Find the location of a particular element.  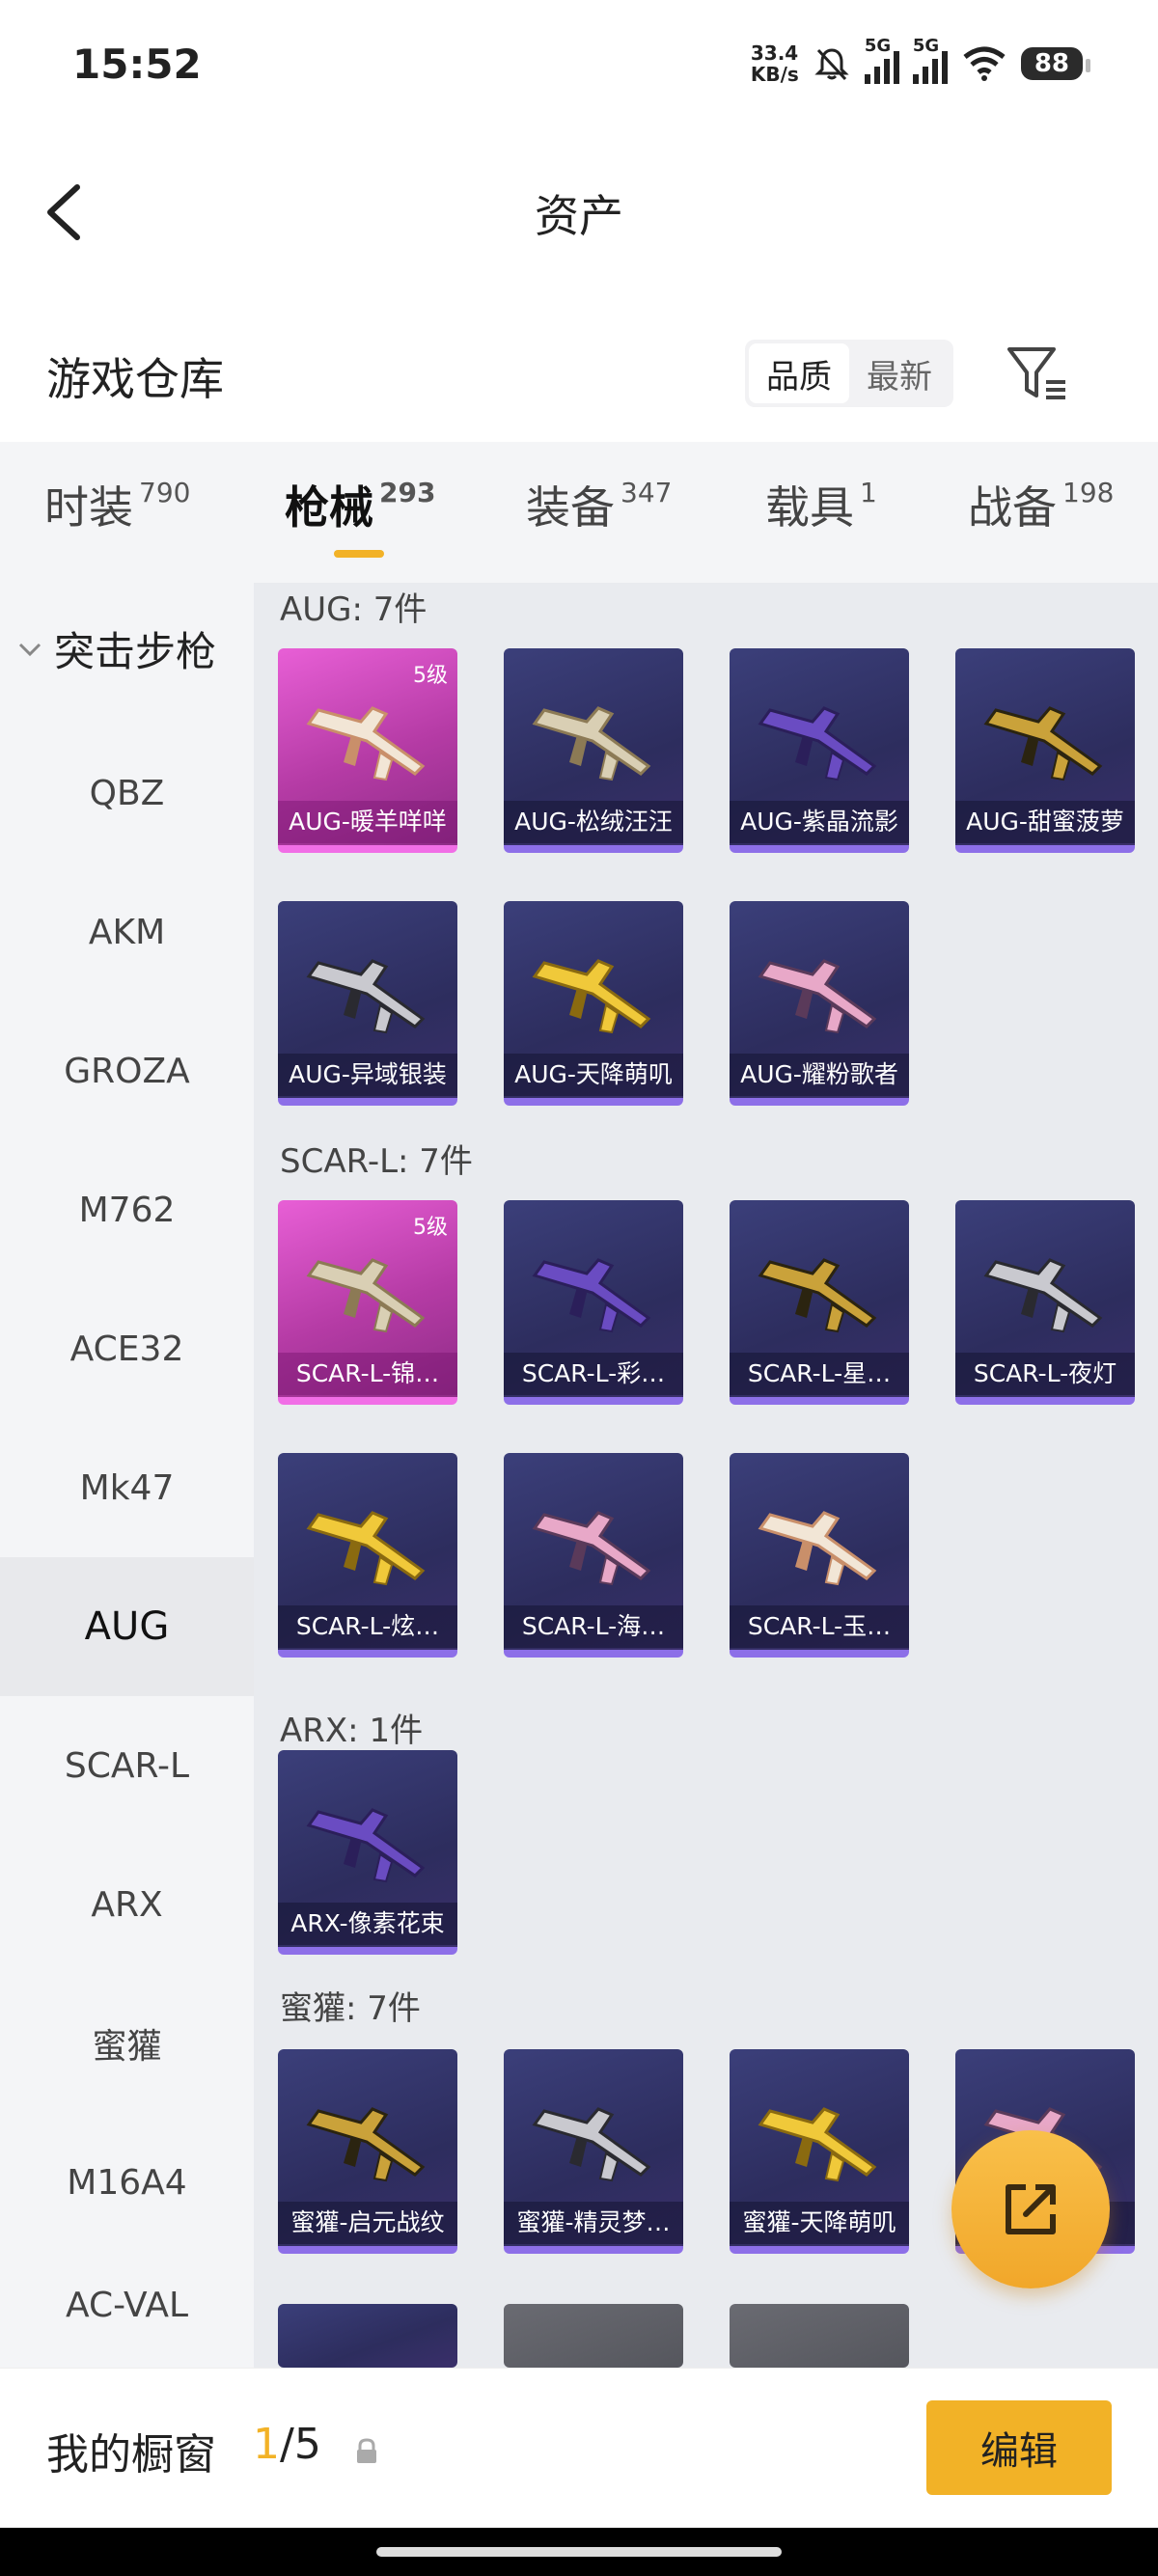

sidebar-group-assault-rifles: 突击步枪 is located at coordinates (116, 649).